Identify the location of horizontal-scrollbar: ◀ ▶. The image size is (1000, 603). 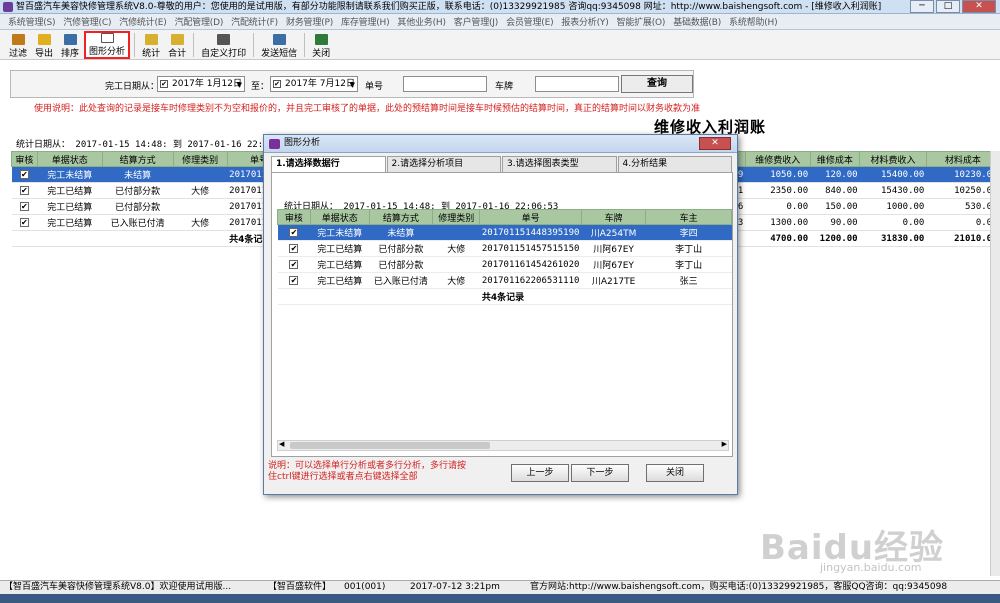
(503, 445).